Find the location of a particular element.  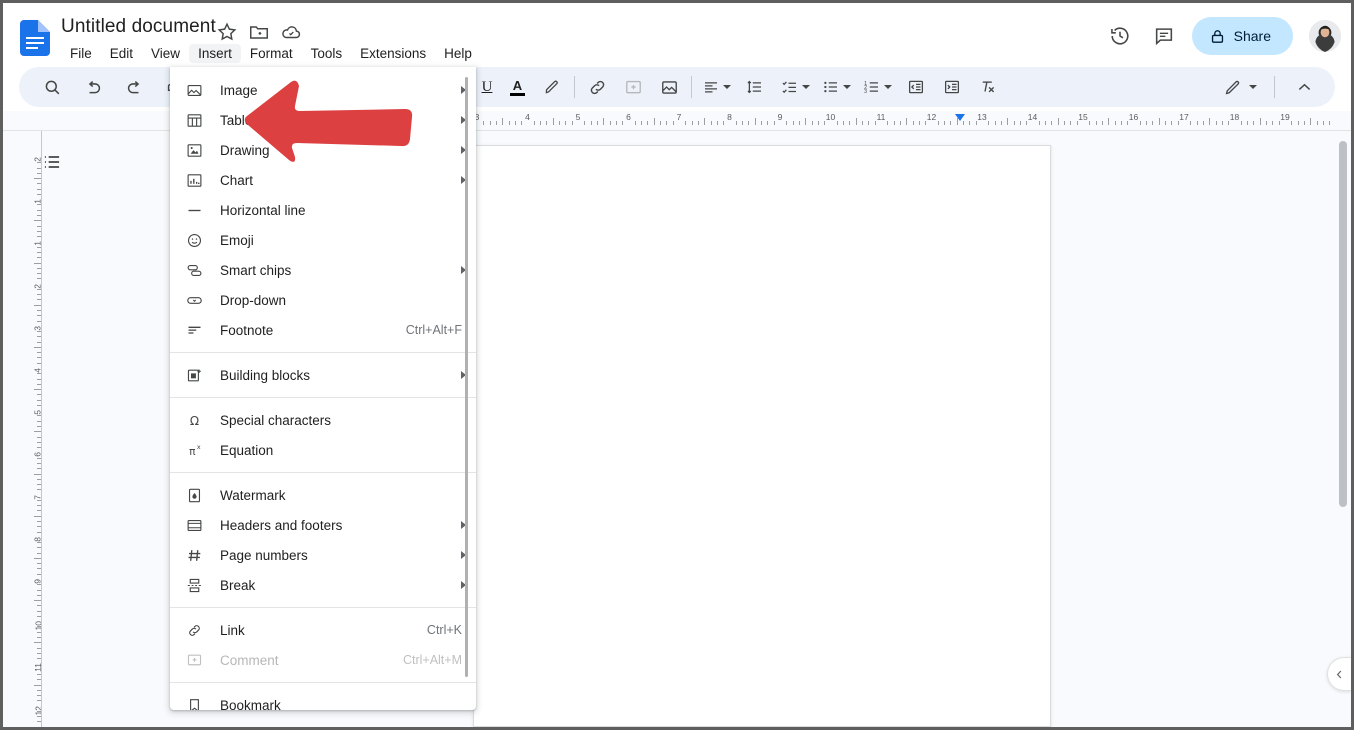

insert-image-icon is located at coordinates (669, 87).